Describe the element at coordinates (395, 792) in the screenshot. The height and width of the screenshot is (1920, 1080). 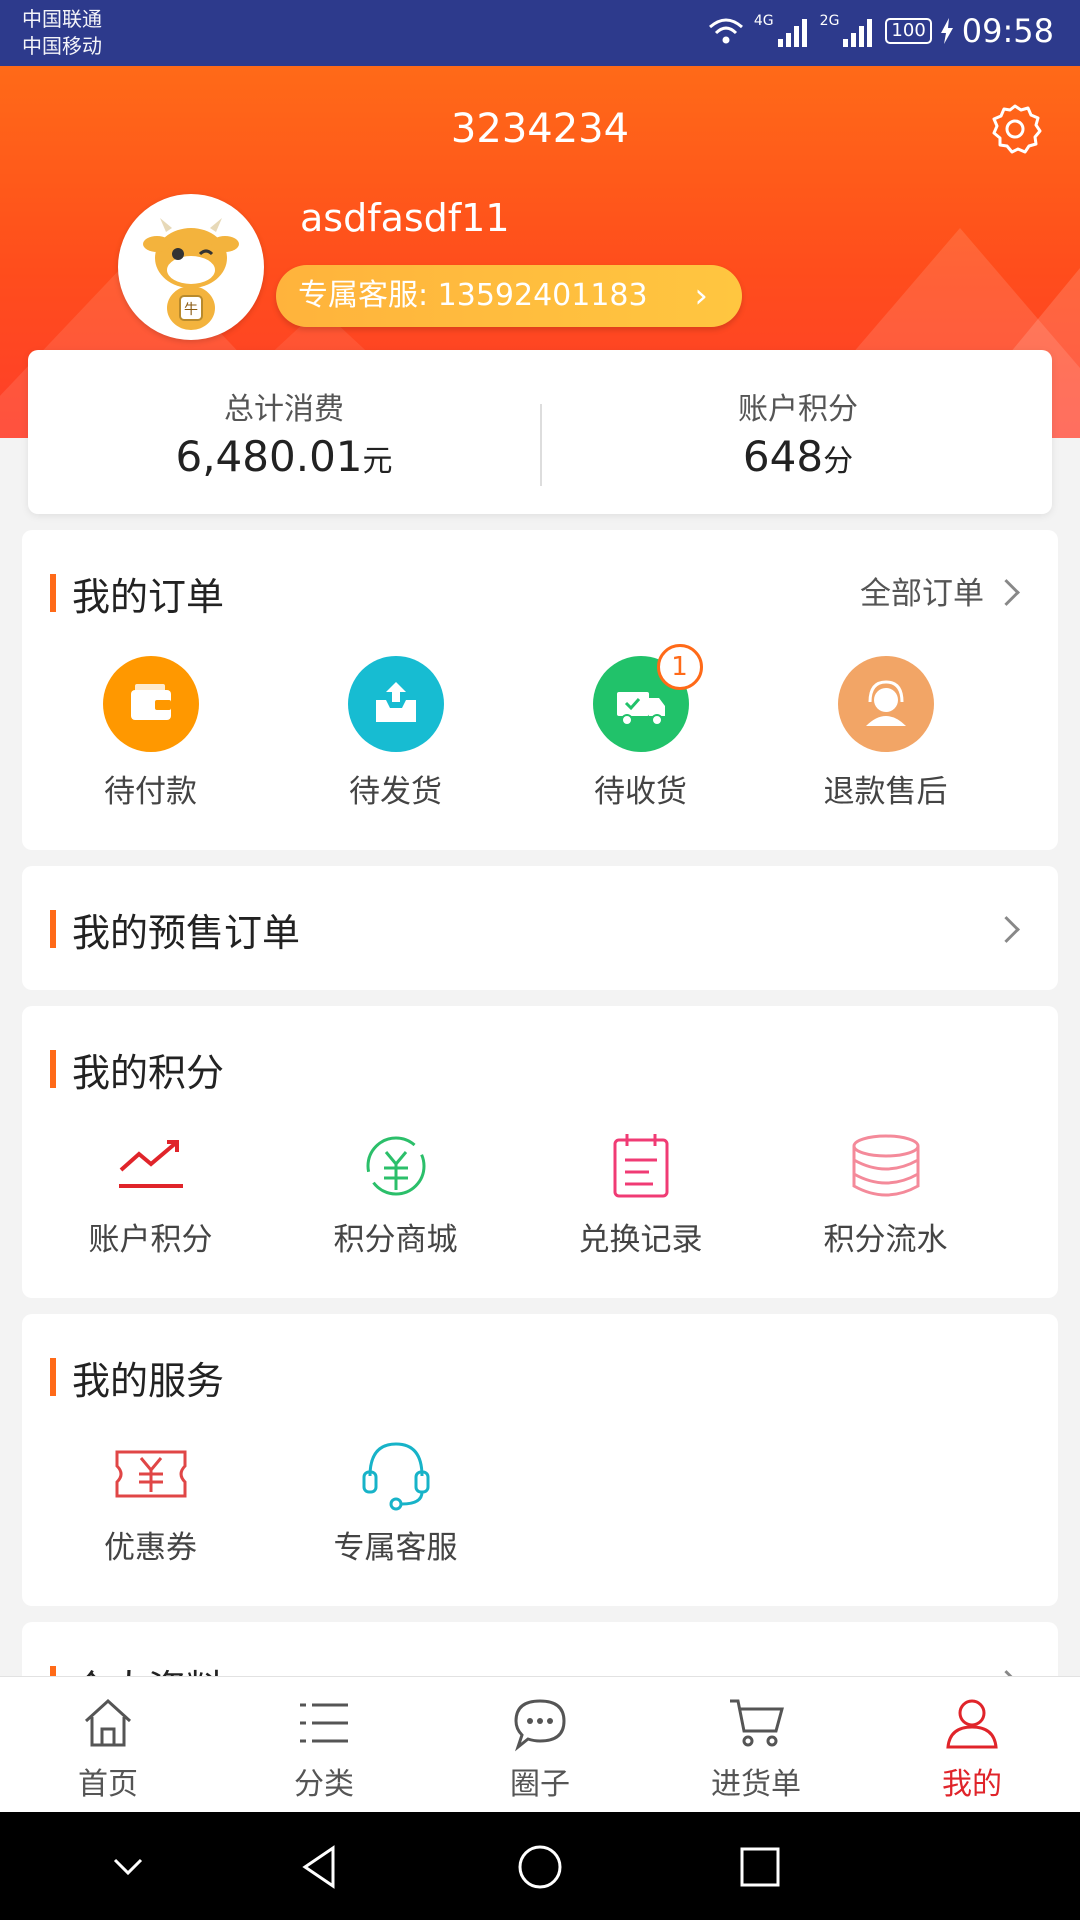
I see `order-status-label: 待发货` at that location.